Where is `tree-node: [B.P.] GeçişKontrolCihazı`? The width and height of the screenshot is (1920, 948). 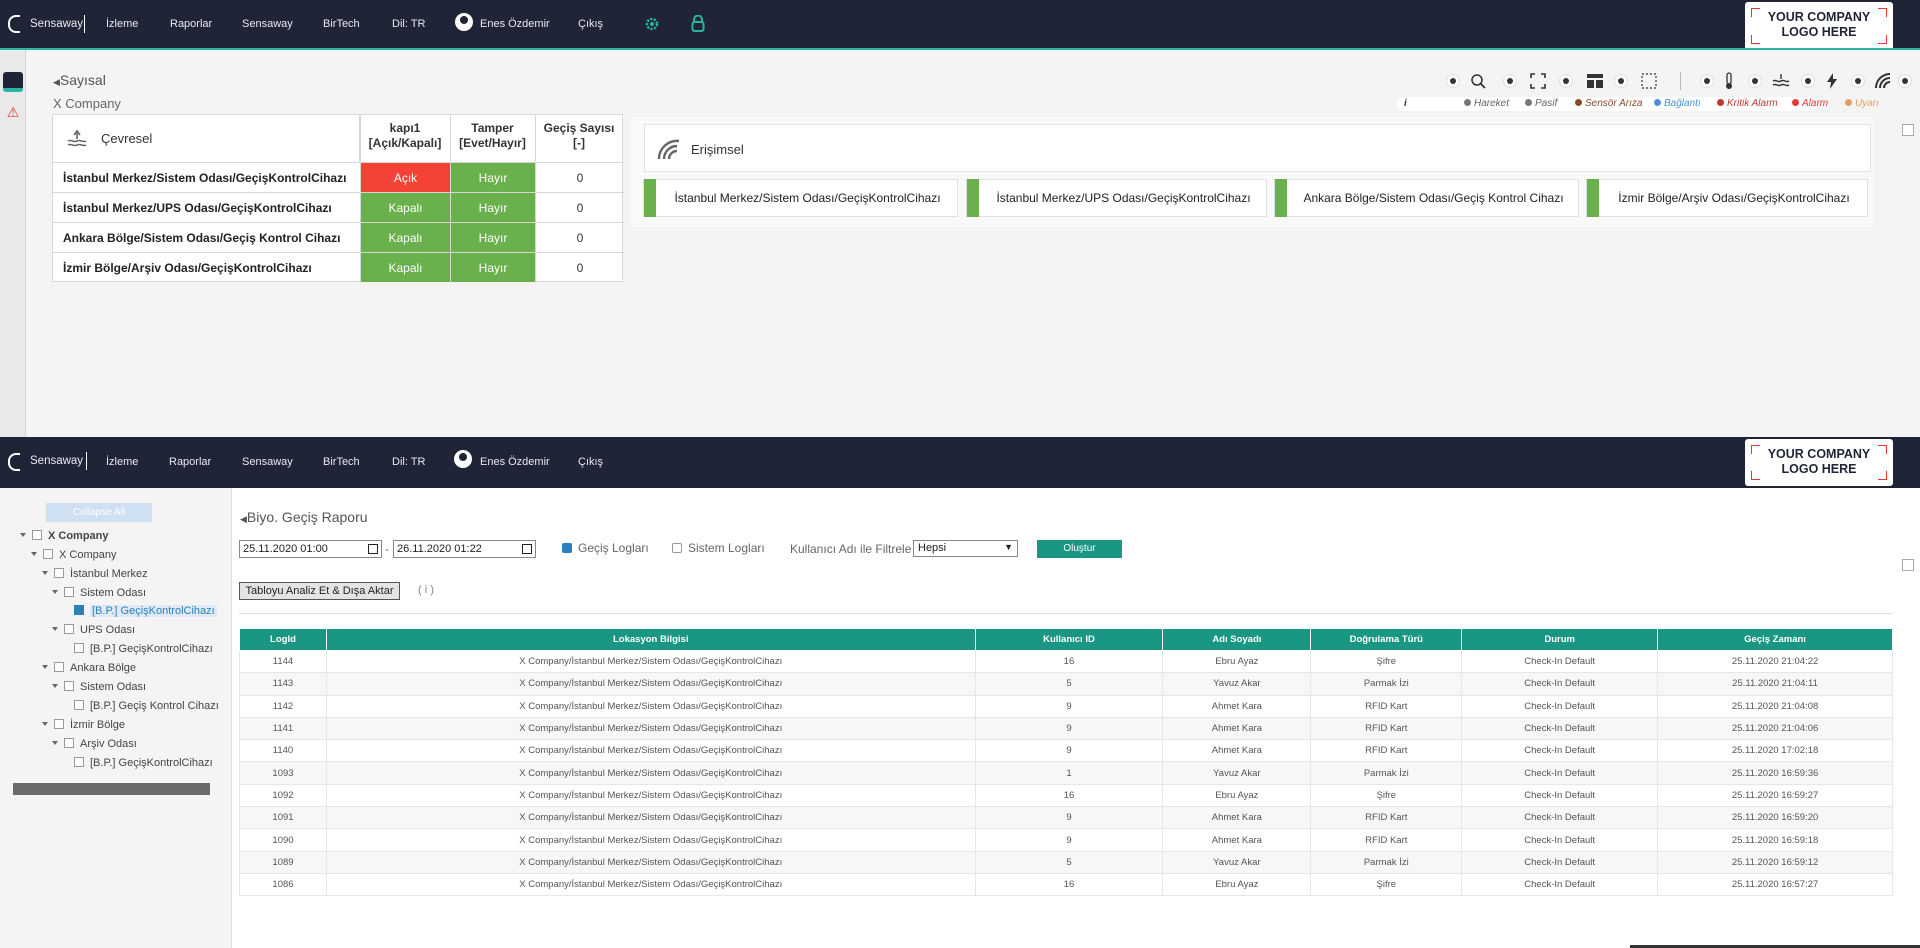 tree-node: [B.P.] GeçişKontrolCihazı is located at coordinates (145, 611).